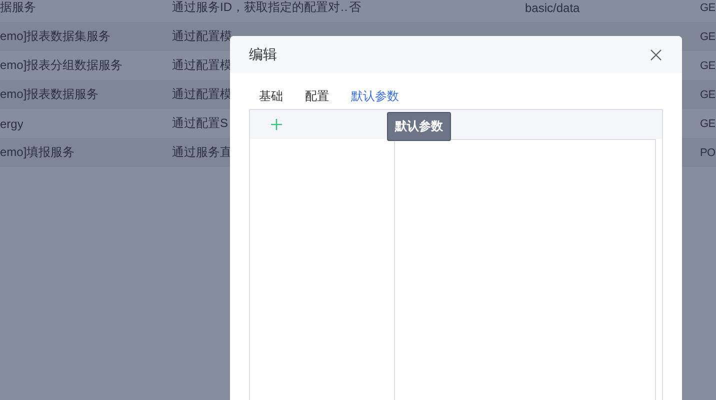  I want to click on table-cell: PO, so click(708, 152).